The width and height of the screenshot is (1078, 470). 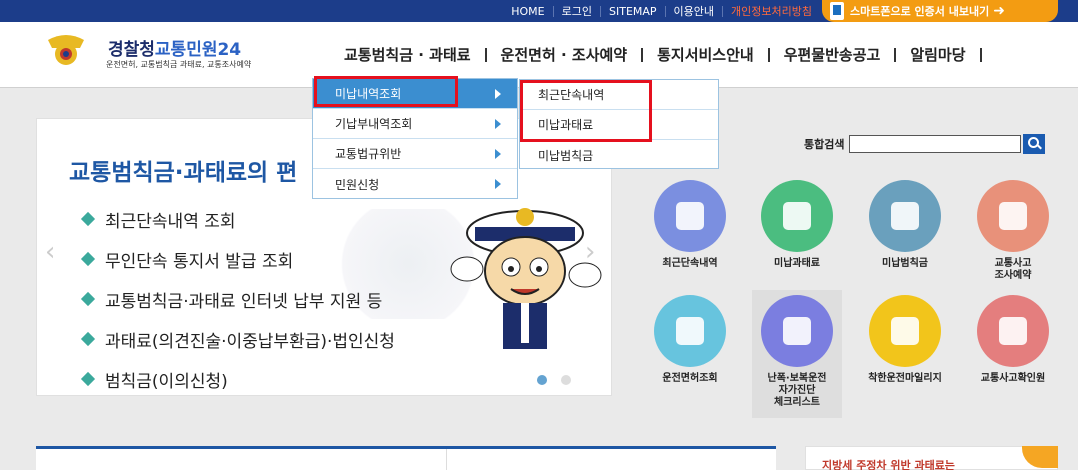 What do you see at coordinates (690, 378) in the screenshot?
I see `service-label: 운전면허조회` at bounding box center [690, 378].